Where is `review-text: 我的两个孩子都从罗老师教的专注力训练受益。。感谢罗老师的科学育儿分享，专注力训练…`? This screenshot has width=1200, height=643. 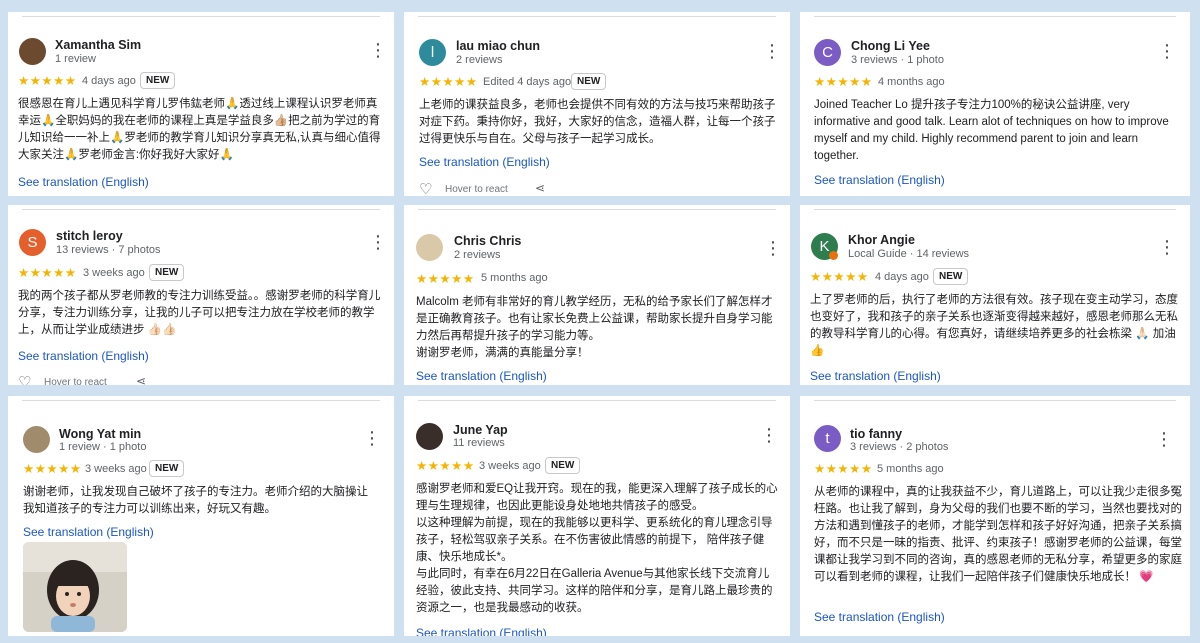 review-text: 我的两个孩子都从罗老师教的专注力训练受益。。感谢罗老师的科学育儿分享，专注力训练… is located at coordinates (199, 313).